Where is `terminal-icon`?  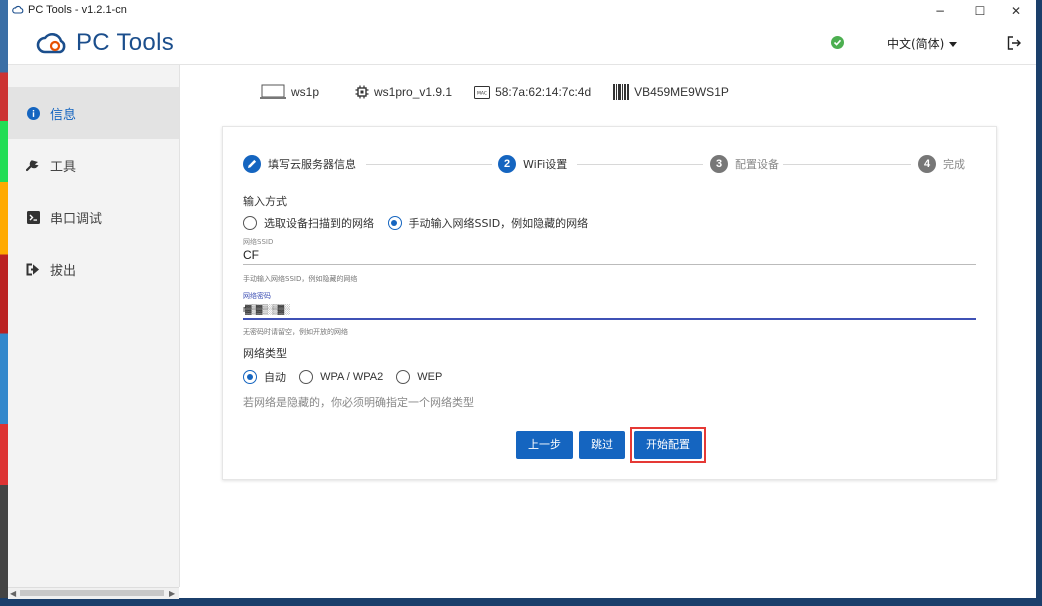 terminal-icon is located at coordinates (33, 217).